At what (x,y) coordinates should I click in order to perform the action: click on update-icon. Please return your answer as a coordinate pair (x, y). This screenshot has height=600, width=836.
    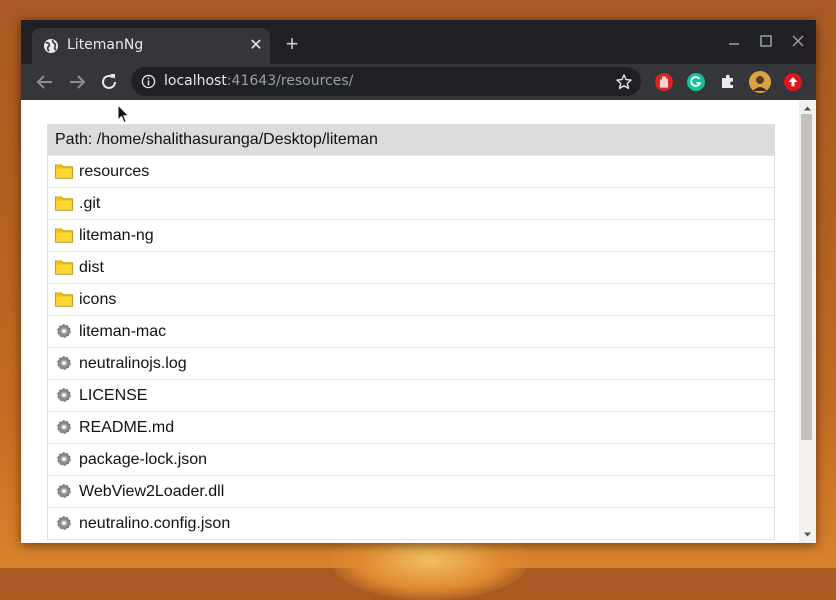
    Looking at the image, I should click on (793, 82).